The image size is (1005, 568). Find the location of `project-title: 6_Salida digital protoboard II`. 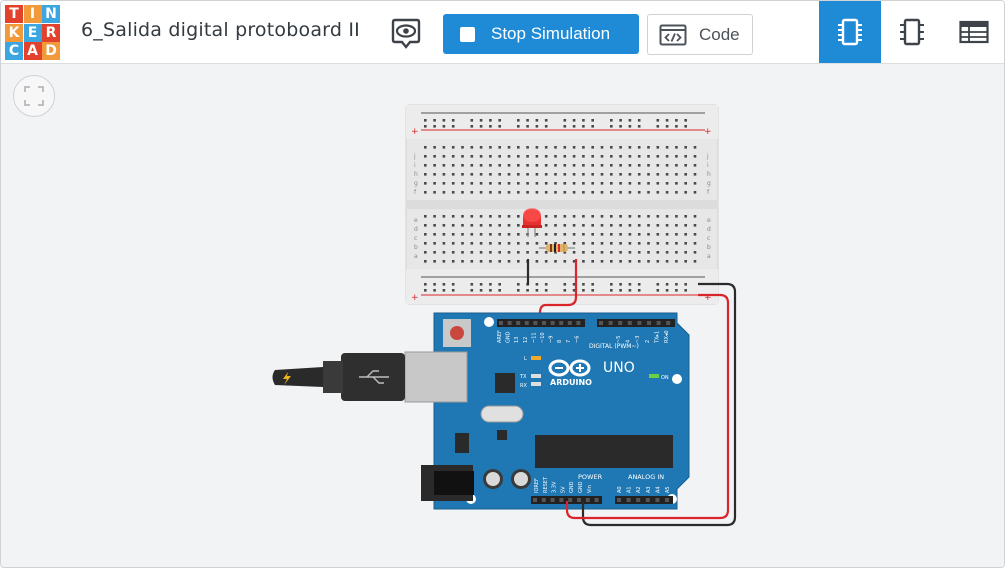

project-title: 6_Salida digital protoboard II is located at coordinates (220, 30).